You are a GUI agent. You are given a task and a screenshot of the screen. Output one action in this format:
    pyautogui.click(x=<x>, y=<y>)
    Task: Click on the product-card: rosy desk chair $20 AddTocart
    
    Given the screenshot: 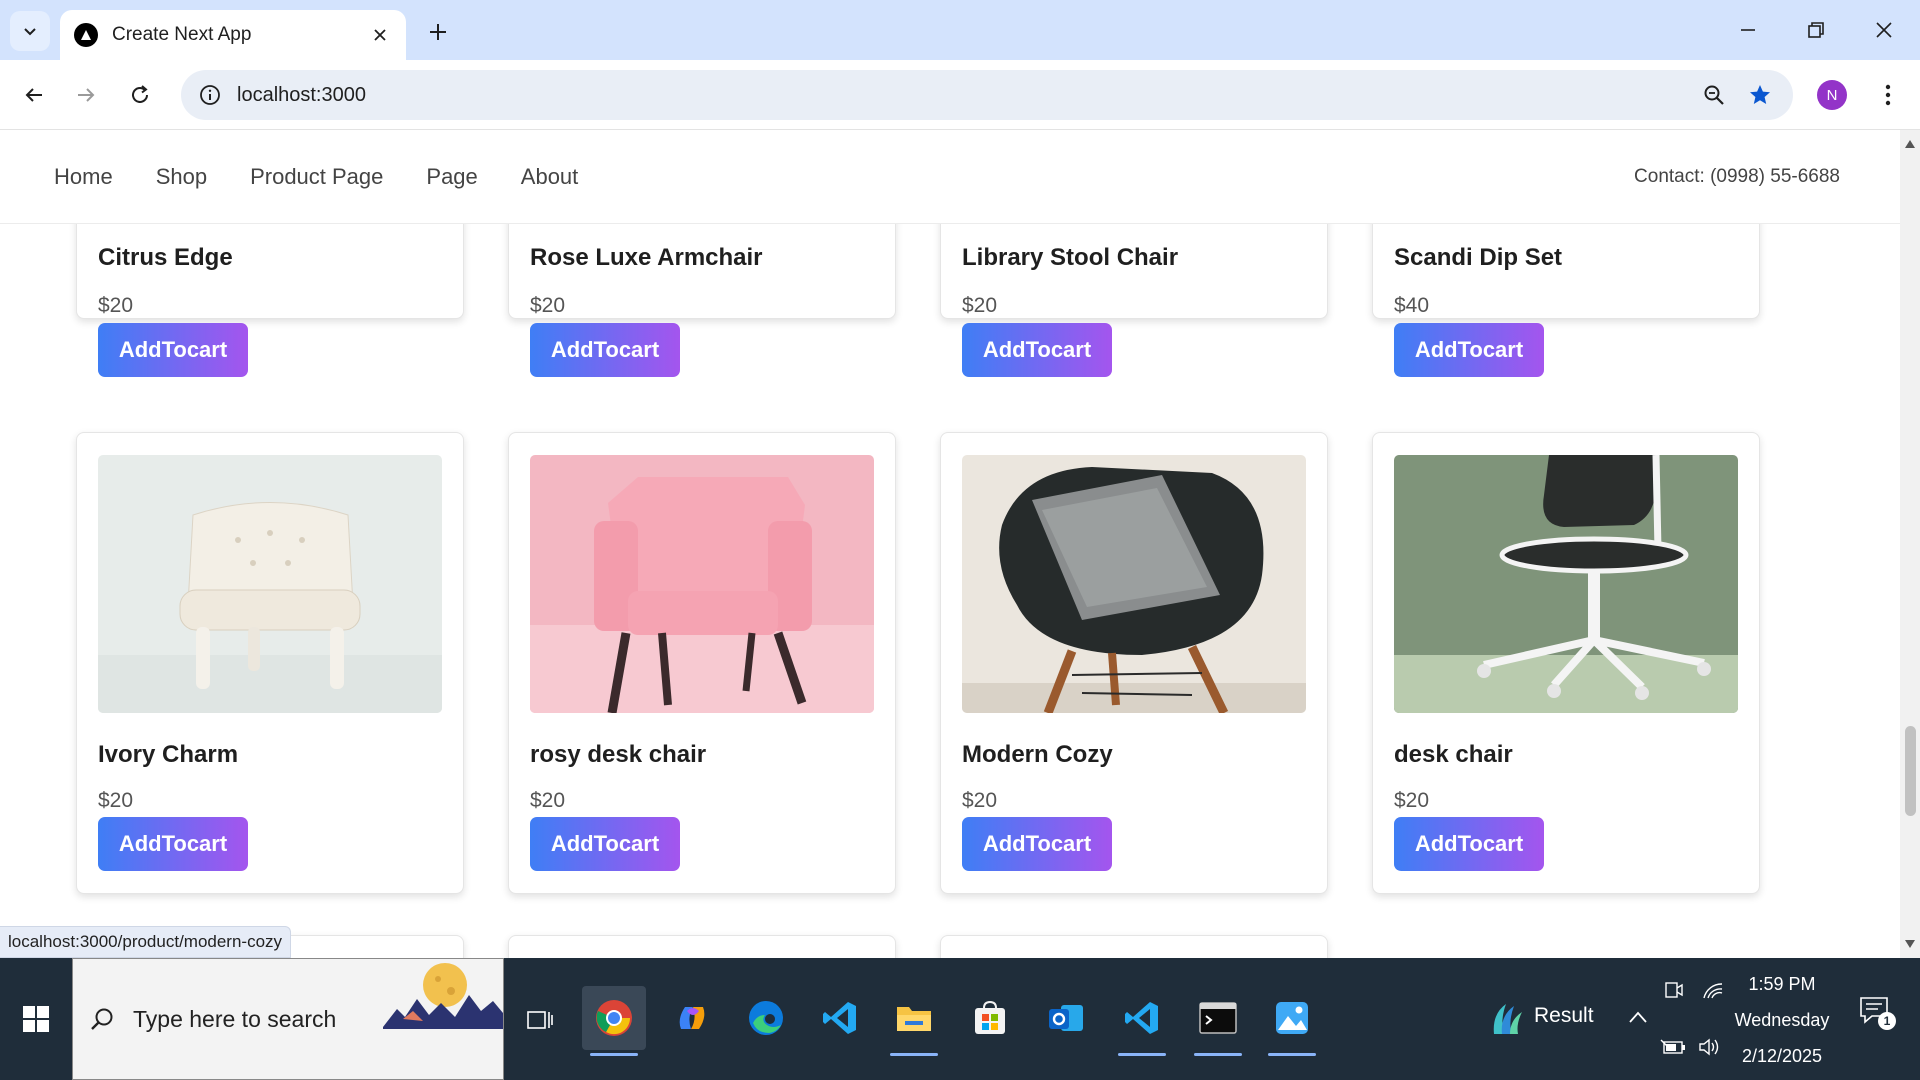 What is the action you would take?
    pyautogui.click(x=702, y=663)
    